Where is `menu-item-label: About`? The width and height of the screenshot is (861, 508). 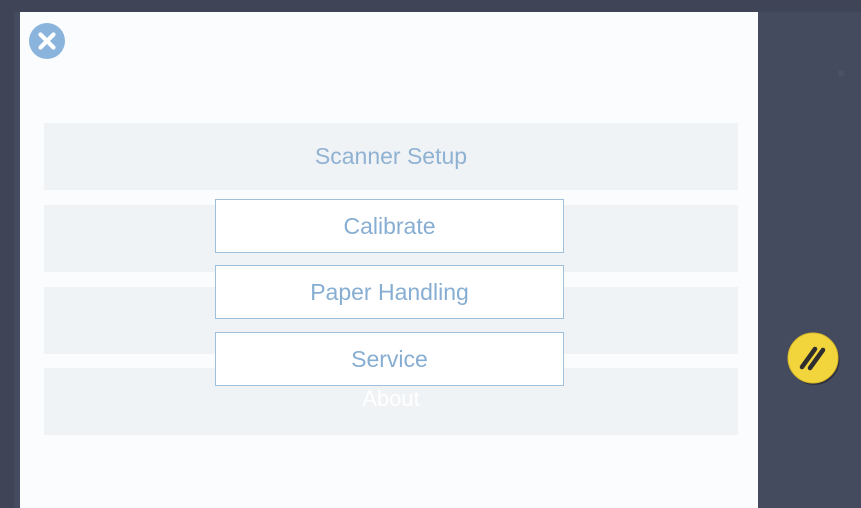 menu-item-label: About is located at coordinates (391, 398).